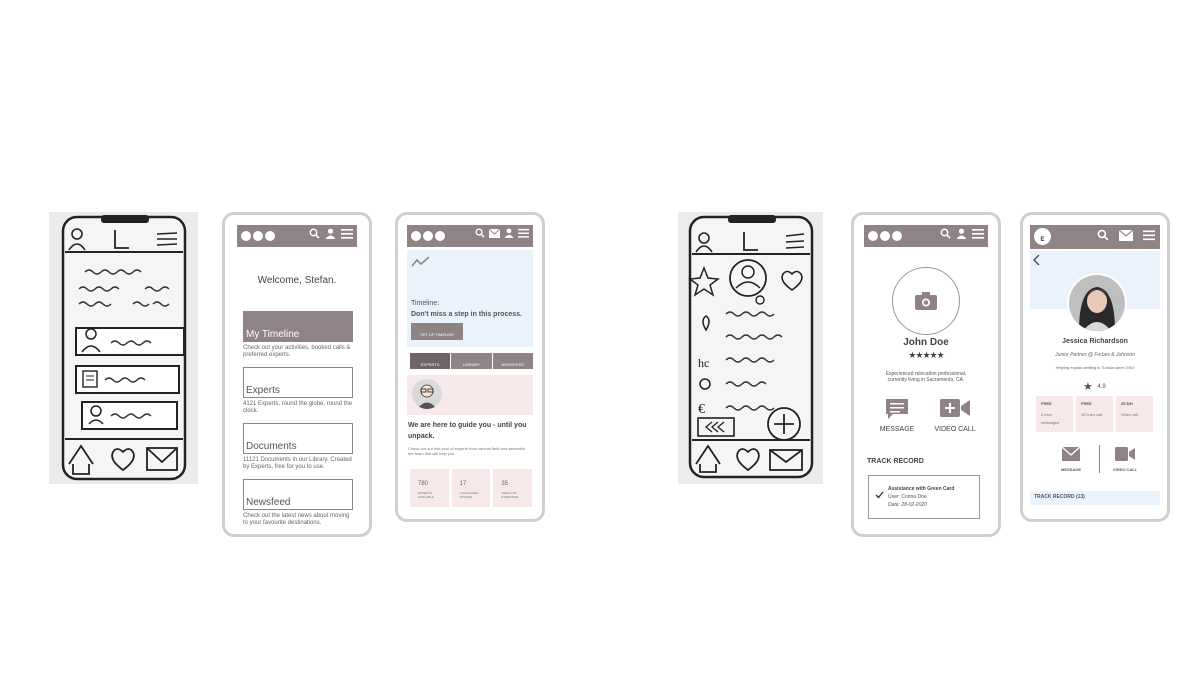 This screenshot has height=675, width=1200. Describe the element at coordinates (273, 334) in the screenshot. I see `my-timeline-label: My Timeline` at that location.